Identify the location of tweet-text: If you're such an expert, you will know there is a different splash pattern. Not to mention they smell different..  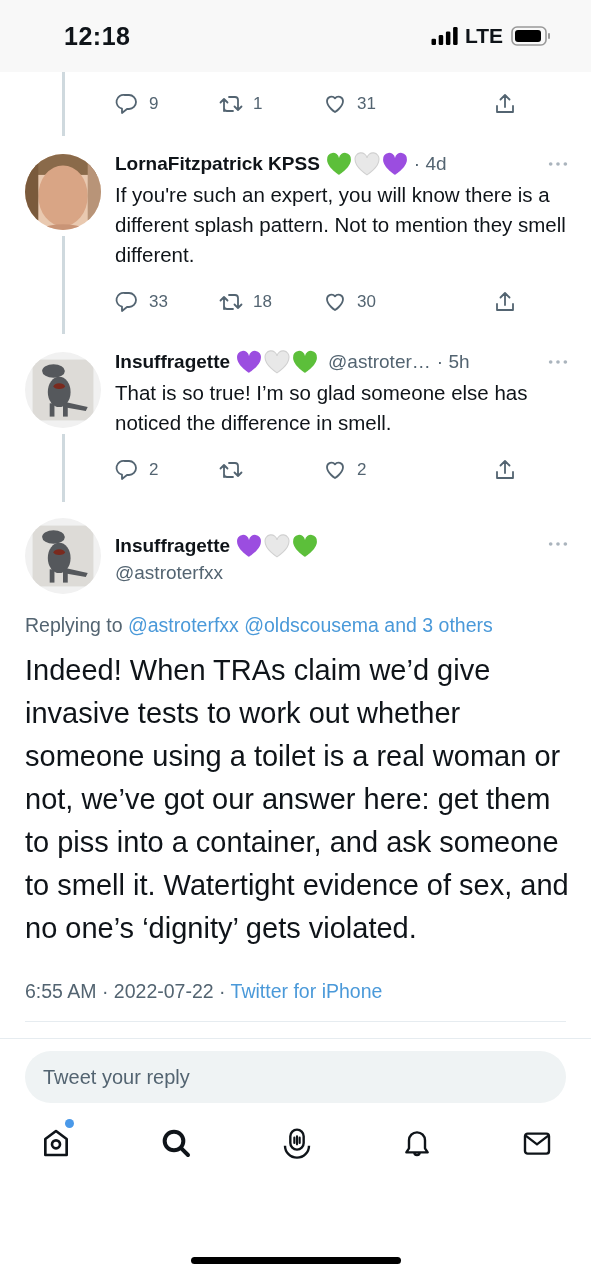
(341, 225).